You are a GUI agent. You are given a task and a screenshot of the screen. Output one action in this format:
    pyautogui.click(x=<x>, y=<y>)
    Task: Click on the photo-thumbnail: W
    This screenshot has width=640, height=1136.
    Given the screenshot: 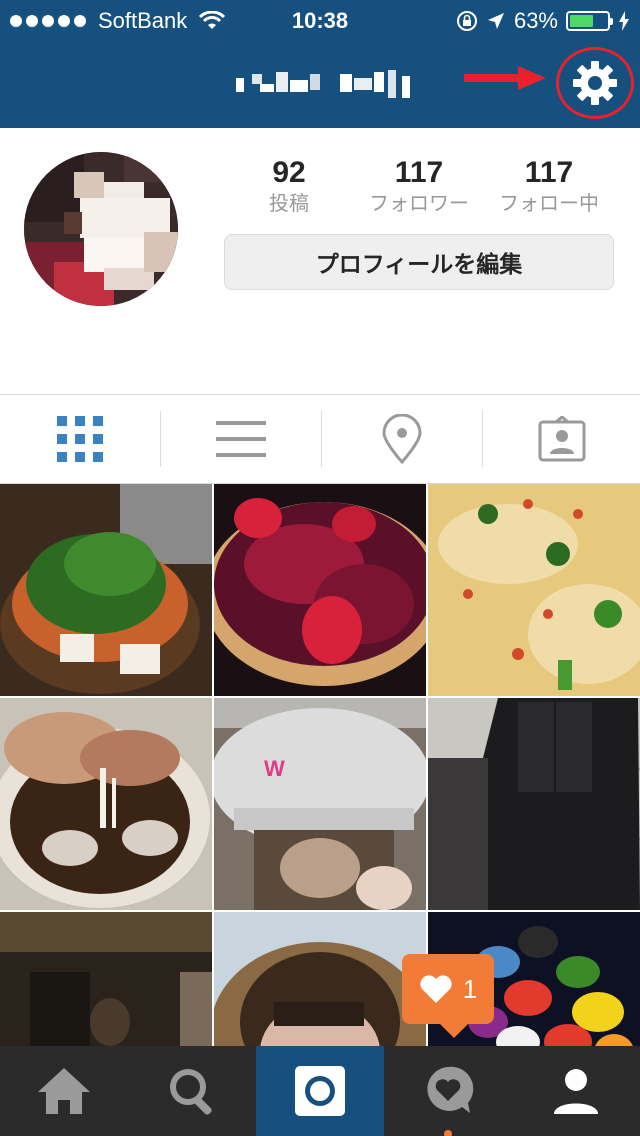 What is the action you would take?
    pyautogui.click(x=320, y=804)
    